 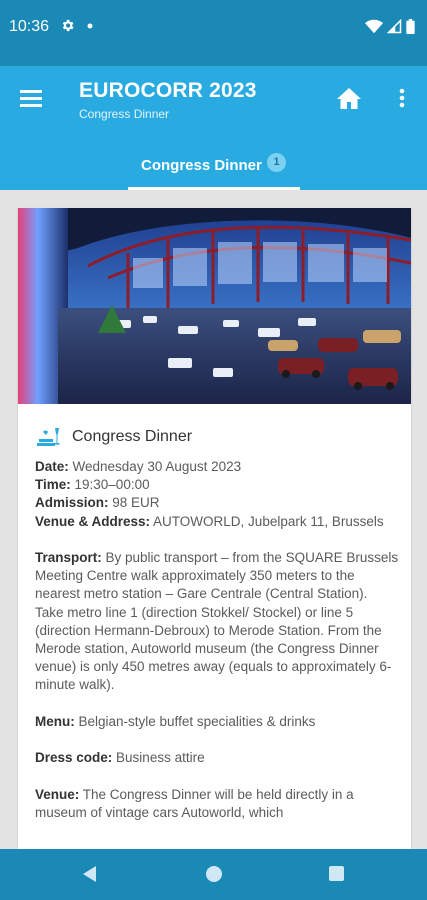 I want to click on back-icon, so click(x=90, y=874).